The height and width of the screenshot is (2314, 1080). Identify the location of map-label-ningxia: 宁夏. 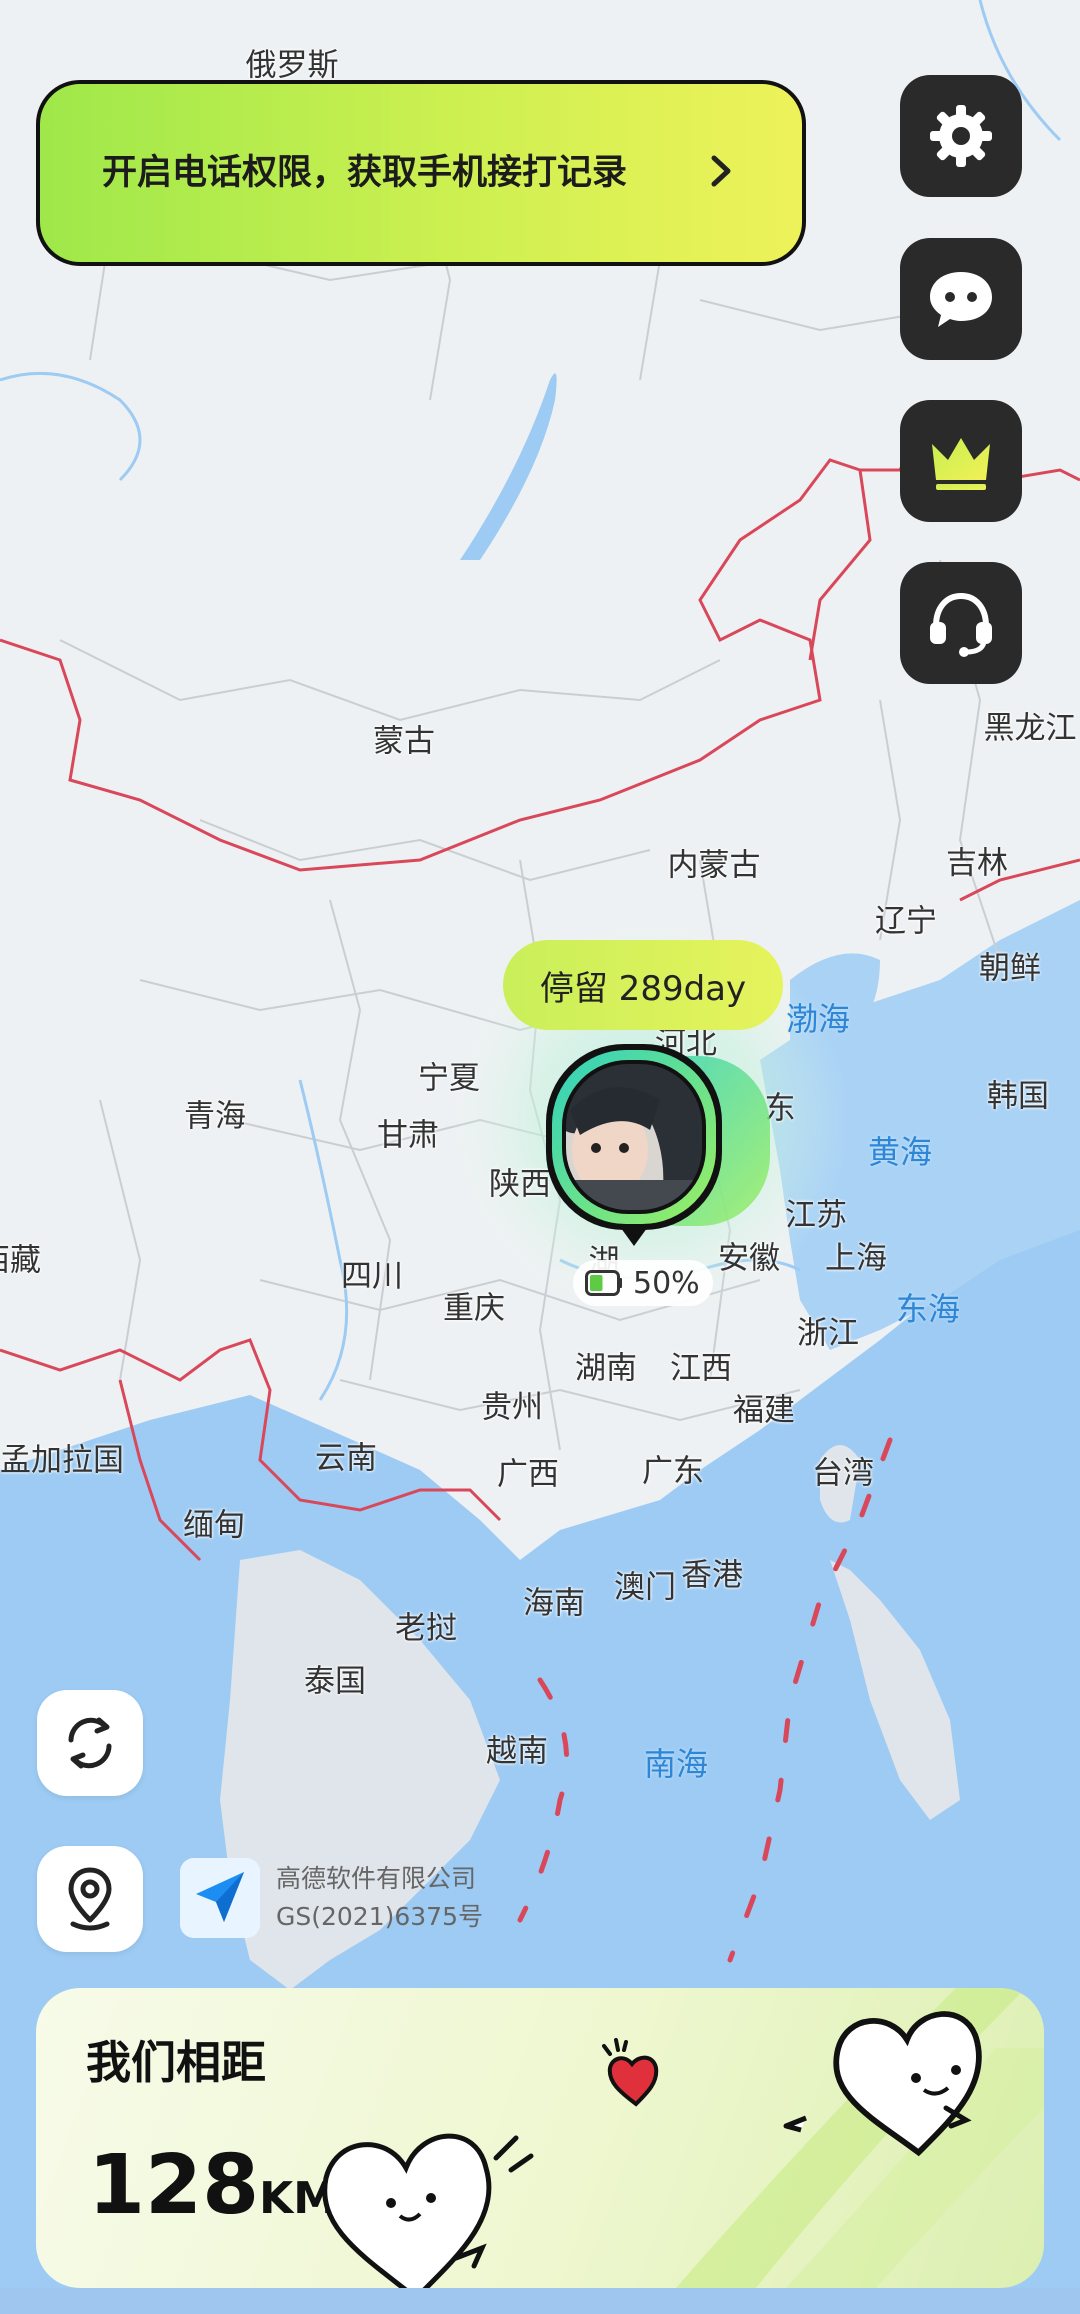
(449, 1078).